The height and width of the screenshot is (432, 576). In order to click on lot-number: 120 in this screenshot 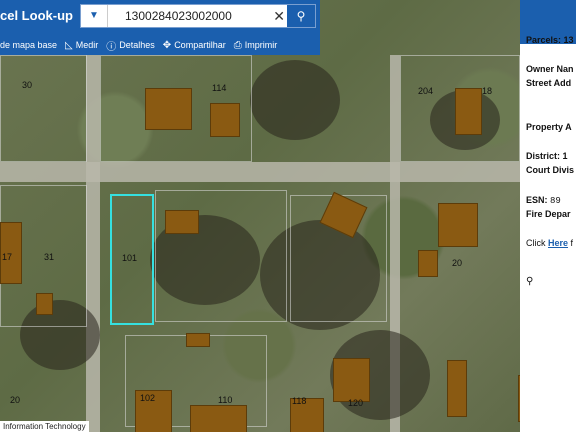, I will do `click(356, 403)`.